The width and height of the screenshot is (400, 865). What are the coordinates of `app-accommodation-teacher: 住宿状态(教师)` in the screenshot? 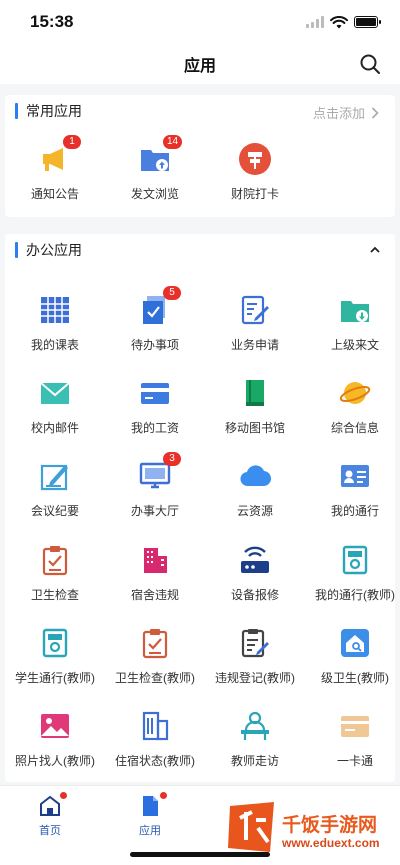 It's located at (155, 744).